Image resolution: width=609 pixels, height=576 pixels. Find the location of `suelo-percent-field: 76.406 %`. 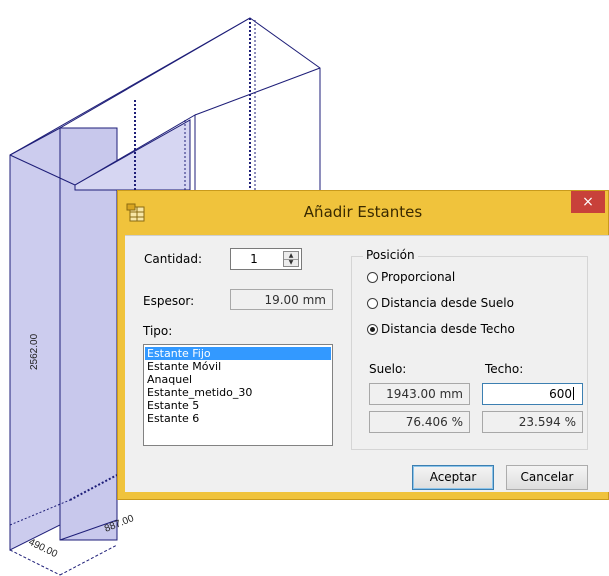

suelo-percent-field: 76.406 % is located at coordinates (419, 422).